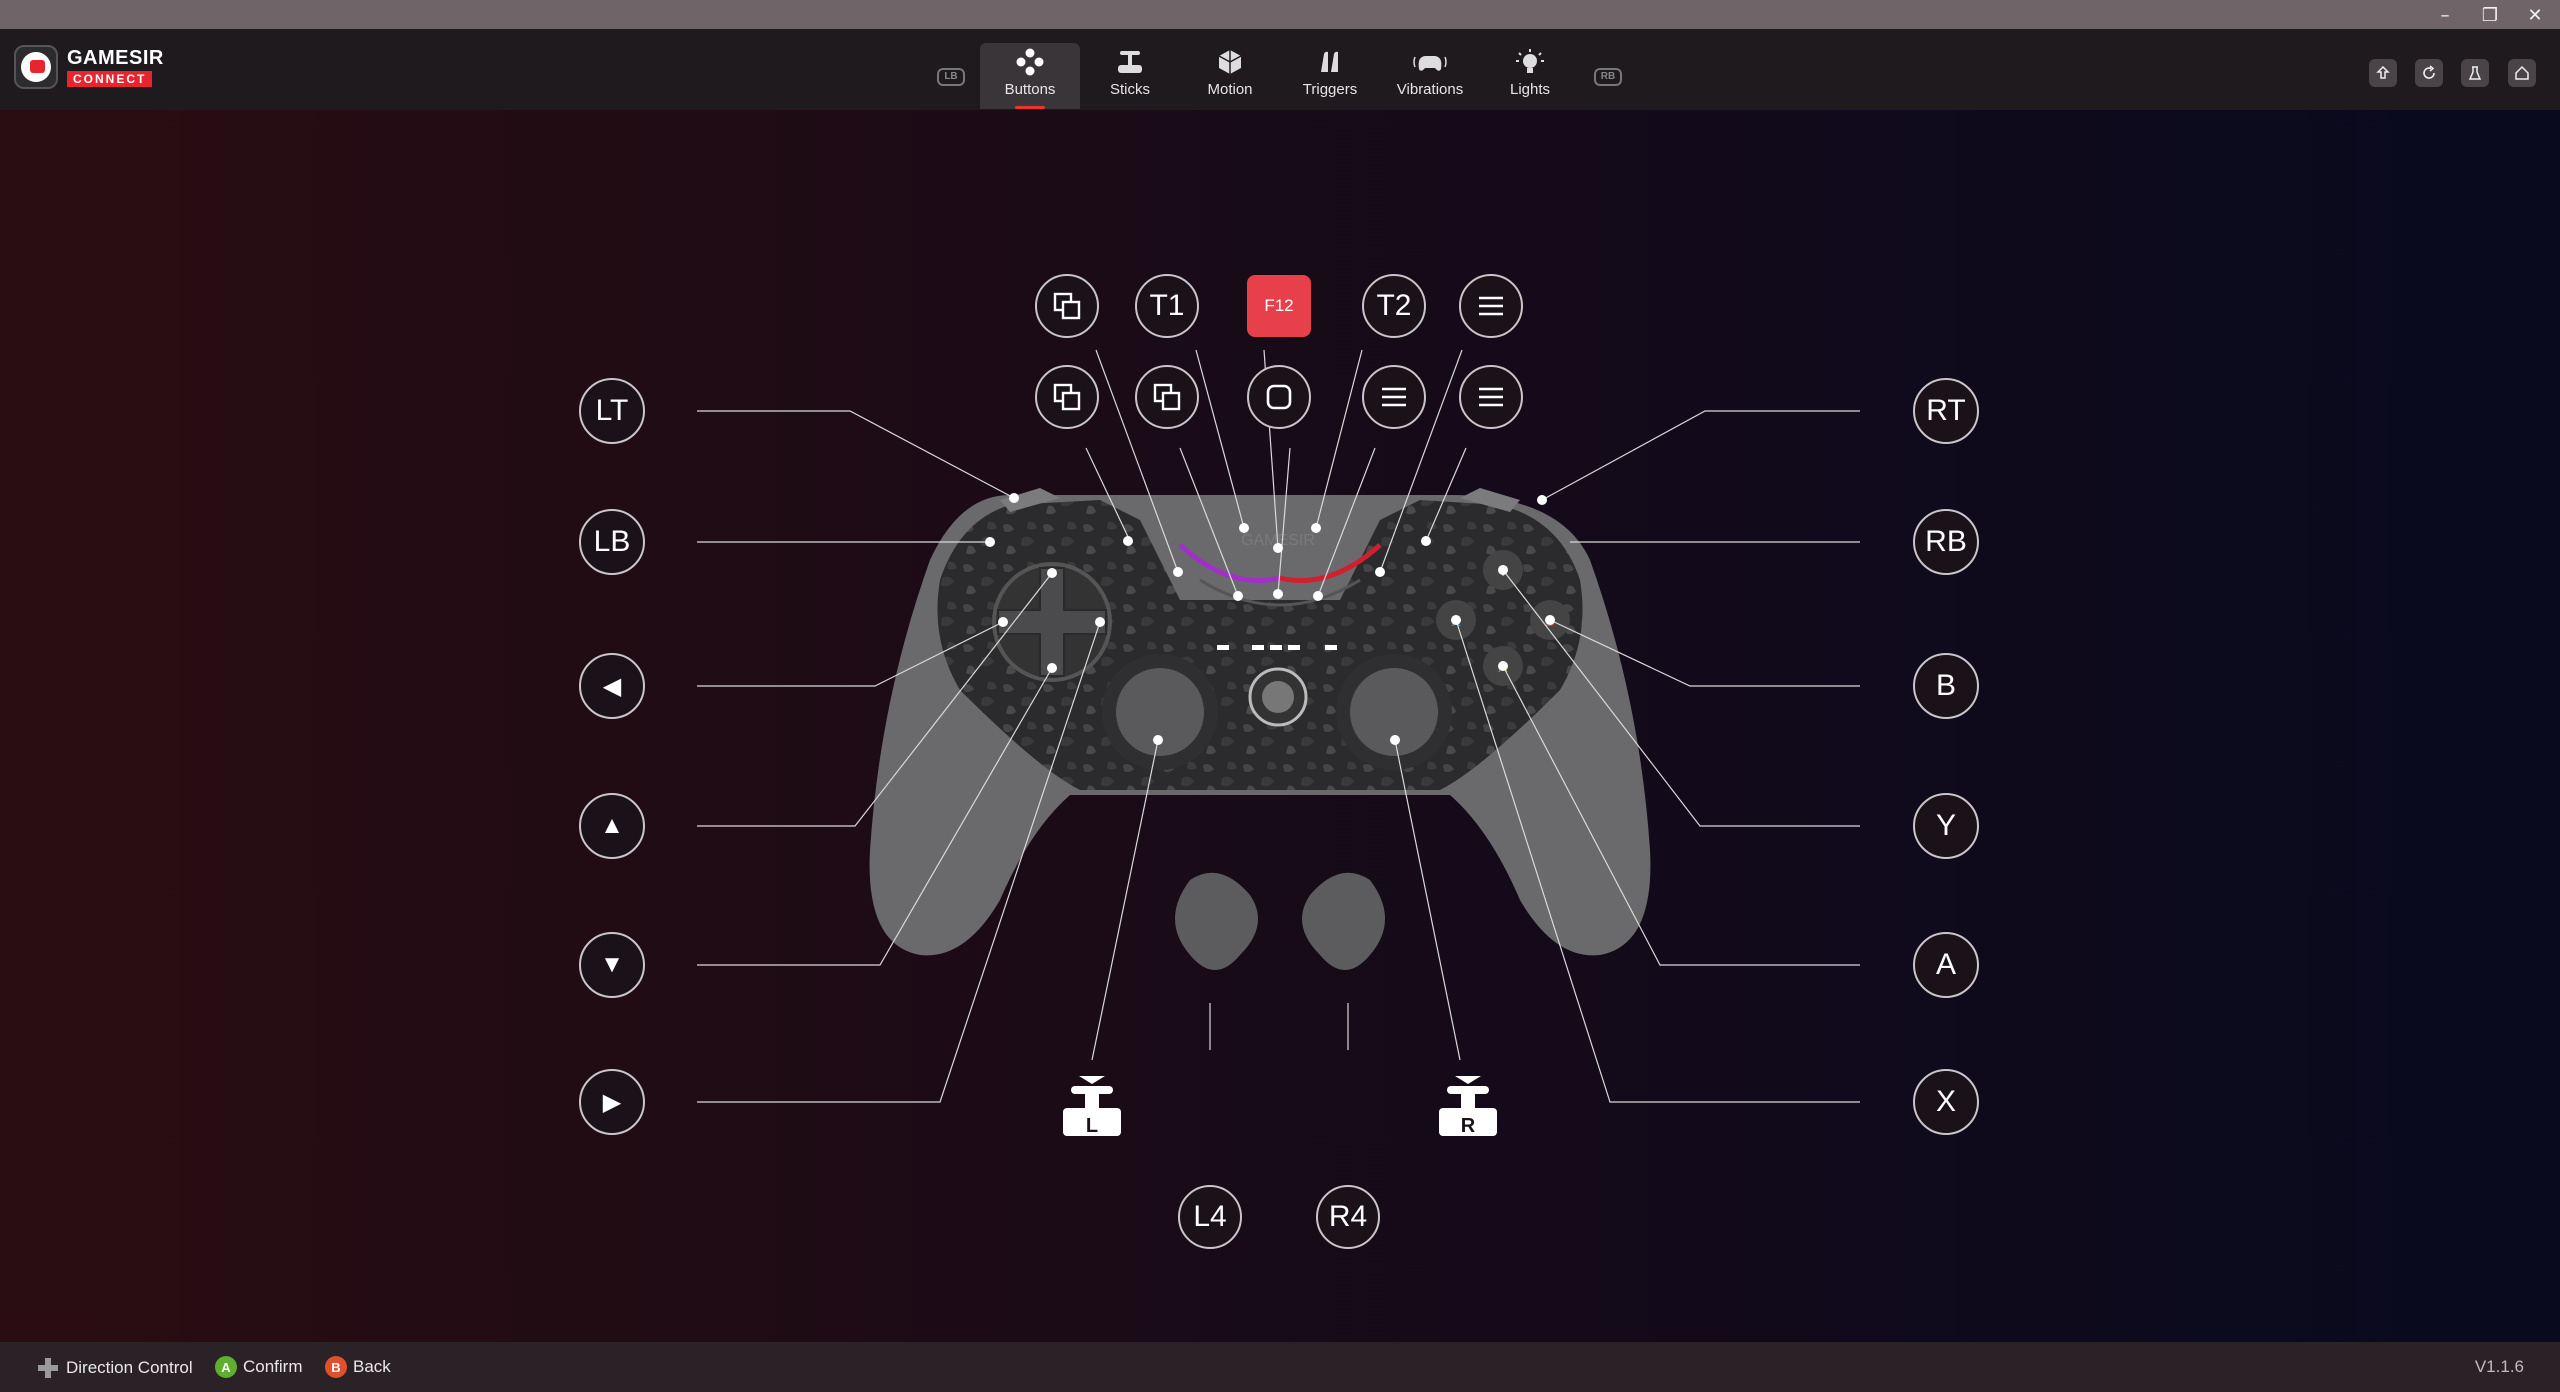 This screenshot has width=2560, height=1392. Describe the element at coordinates (1030, 89) in the screenshot. I see `tab-label: Buttons` at that location.